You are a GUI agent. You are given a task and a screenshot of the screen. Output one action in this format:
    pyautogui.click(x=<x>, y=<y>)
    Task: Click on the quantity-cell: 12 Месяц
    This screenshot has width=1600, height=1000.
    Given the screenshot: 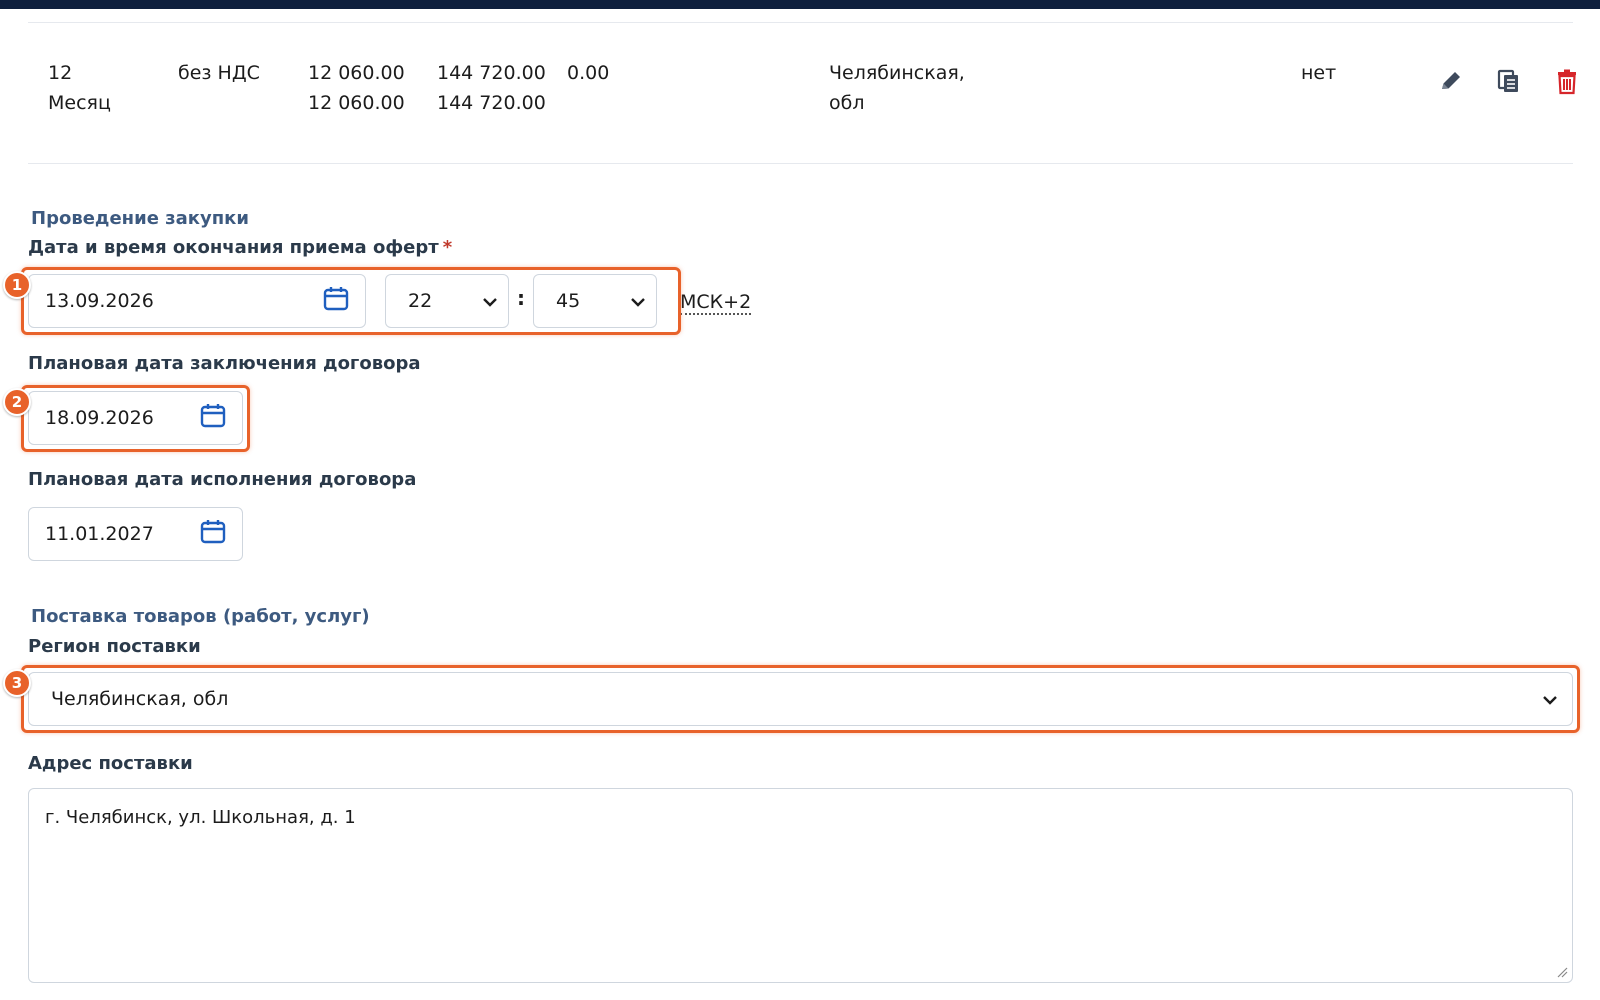 What is the action you would take?
    pyautogui.click(x=79, y=88)
    